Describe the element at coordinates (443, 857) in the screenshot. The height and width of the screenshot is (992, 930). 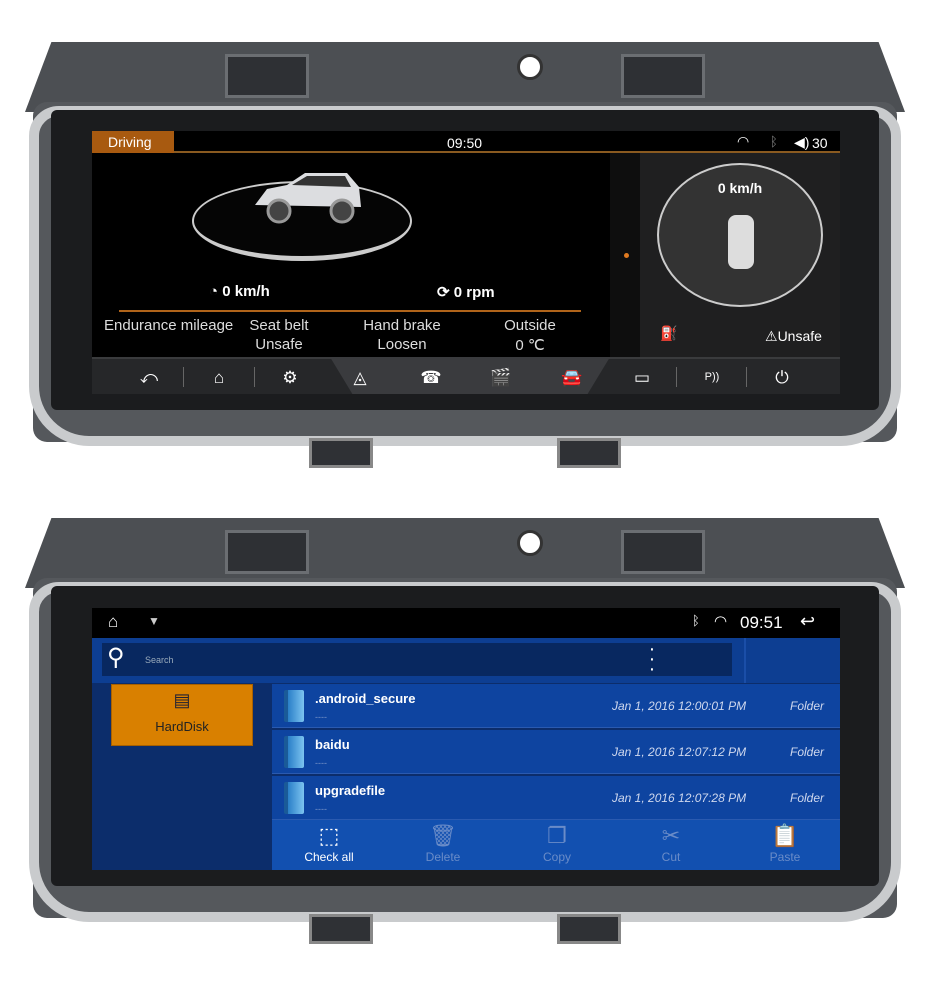
I see `toolbar-label: Delete` at that location.